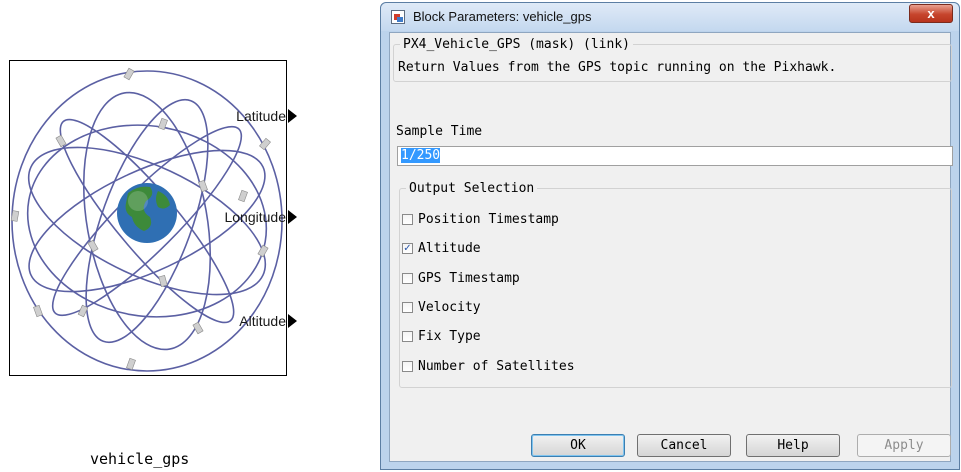 The height and width of the screenshot is (472, 961). What do you see at coordinates (488, 219) in the screenshot?
I see `checkbox-label: Position Timestamp` at bounding box center [488, 219].